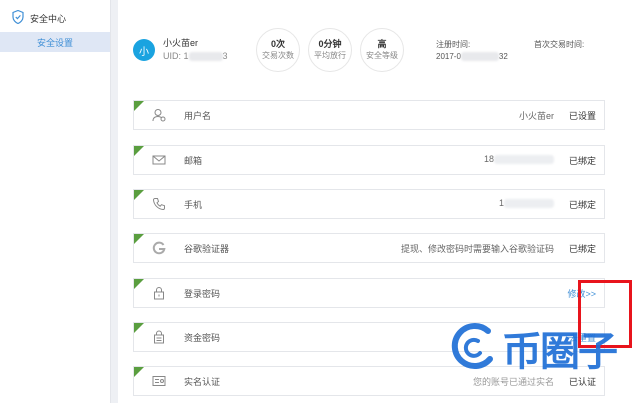 This screenshot has width=640, height=403. I want to click on row-value: 1, so click(526, 203).